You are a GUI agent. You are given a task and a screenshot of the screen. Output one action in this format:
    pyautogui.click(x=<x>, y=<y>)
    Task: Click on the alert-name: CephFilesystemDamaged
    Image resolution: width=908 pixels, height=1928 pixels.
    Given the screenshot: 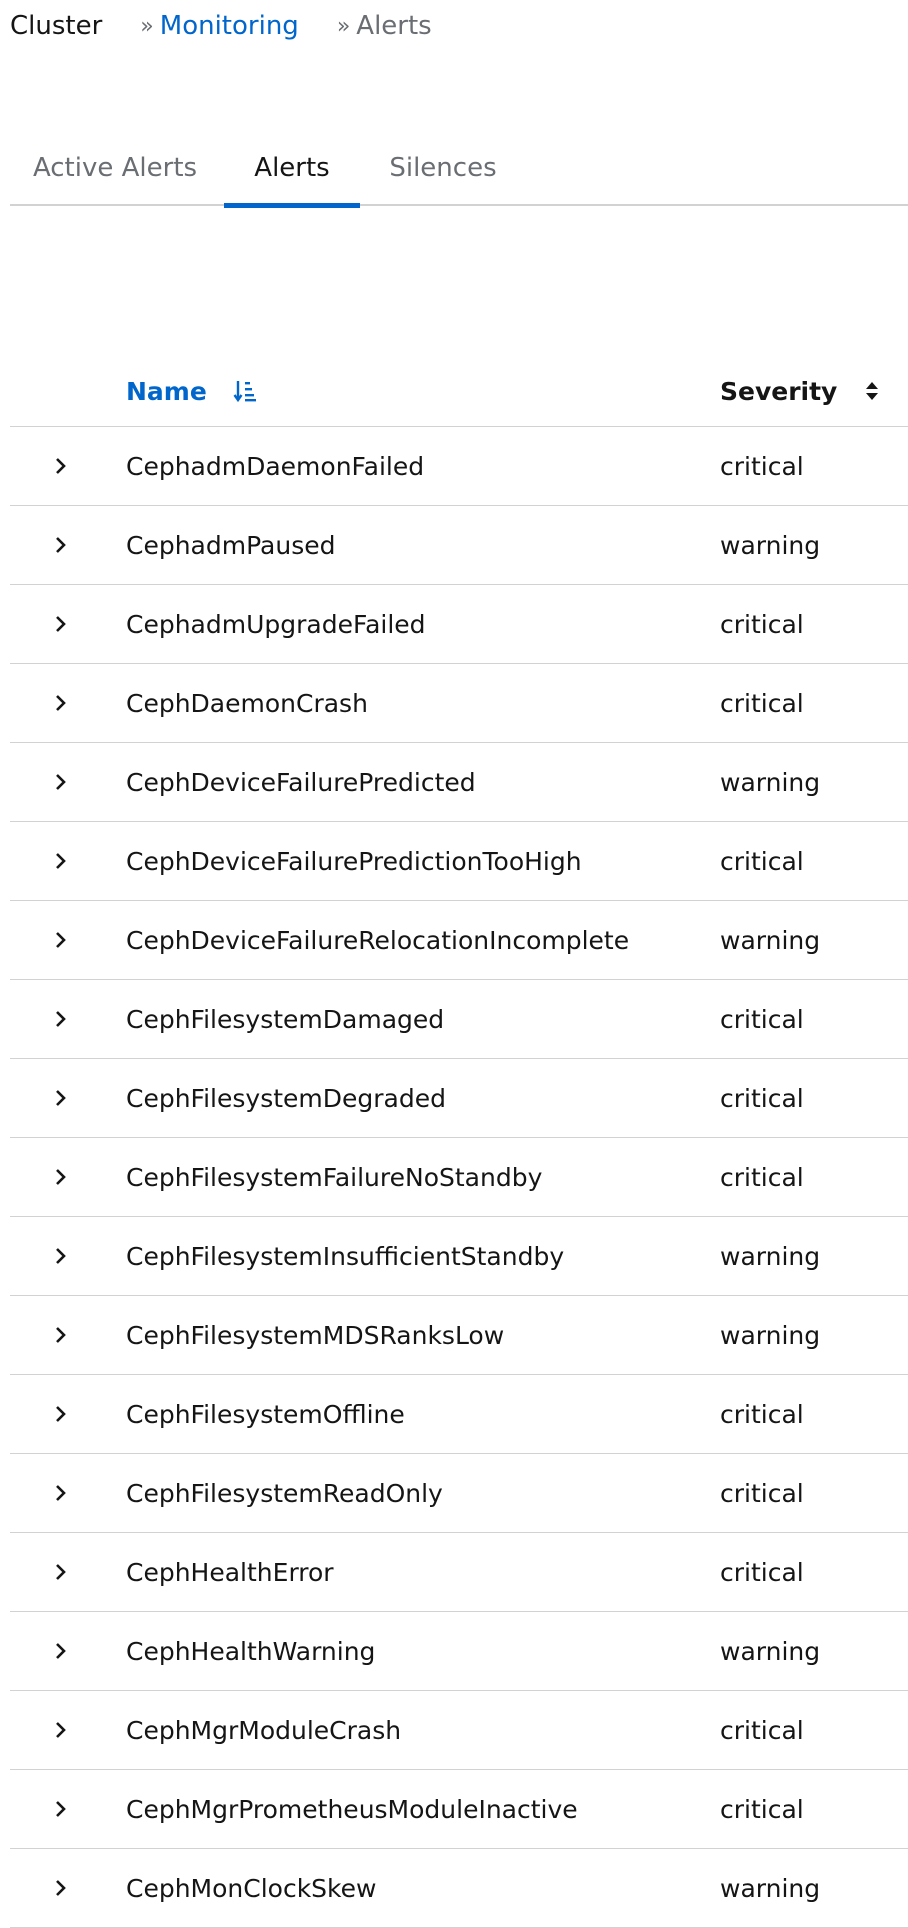 What is the action you would take?
    pyautogui.click(x=285, y=1019)
    